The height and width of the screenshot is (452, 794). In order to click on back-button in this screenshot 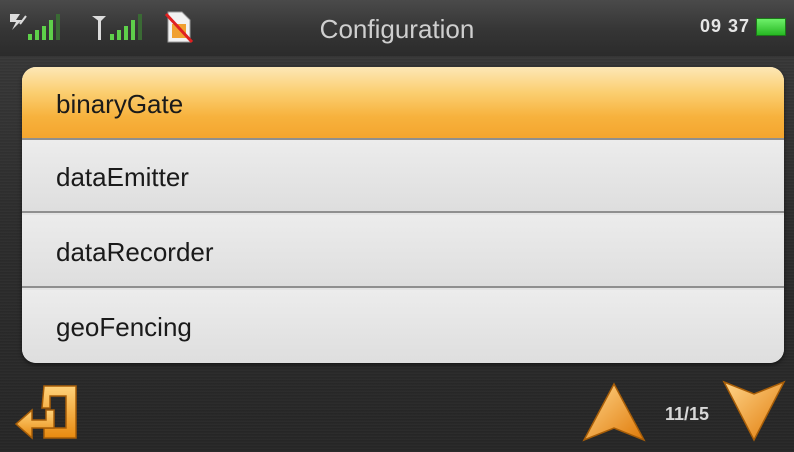, I will do `click(49, 412)`.